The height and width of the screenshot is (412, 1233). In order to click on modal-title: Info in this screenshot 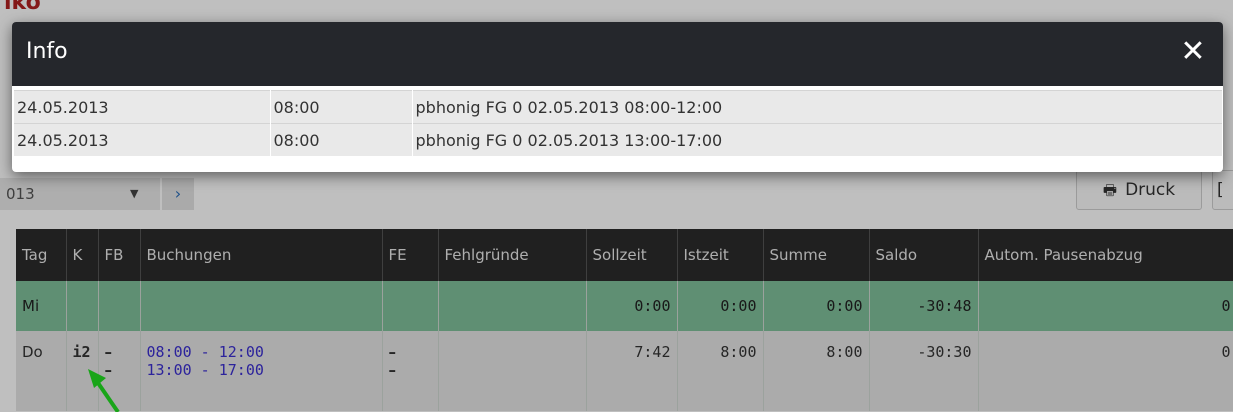, I will do `click(47, 51)`.